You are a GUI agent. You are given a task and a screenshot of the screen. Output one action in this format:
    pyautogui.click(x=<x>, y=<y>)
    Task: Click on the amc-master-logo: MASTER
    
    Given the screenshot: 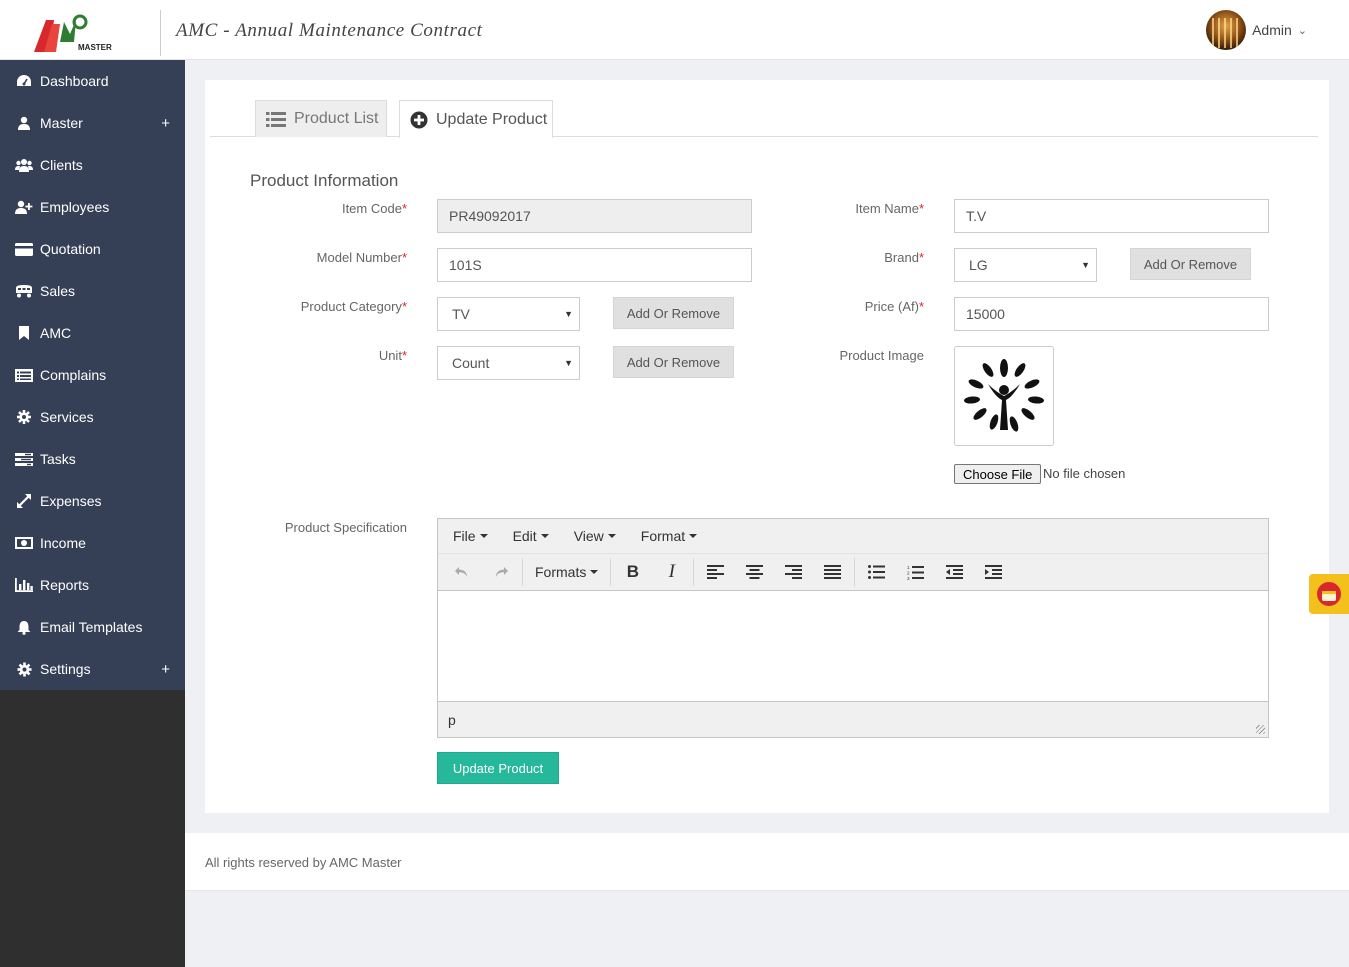 What is the action you would take?
    pyautogui.click(x=75, y=34)
    